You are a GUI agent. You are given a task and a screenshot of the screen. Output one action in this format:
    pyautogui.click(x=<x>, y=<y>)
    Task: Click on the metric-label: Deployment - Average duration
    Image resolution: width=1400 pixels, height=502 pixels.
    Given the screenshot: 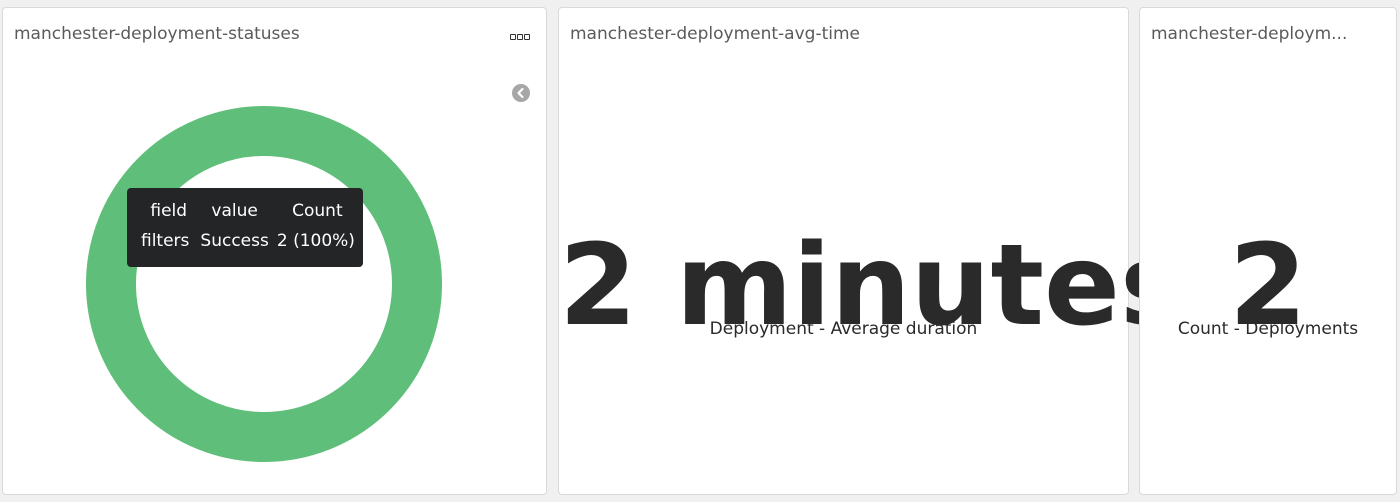 What is the action you would take?
    pyautogui.click(x=843, y=329)
    